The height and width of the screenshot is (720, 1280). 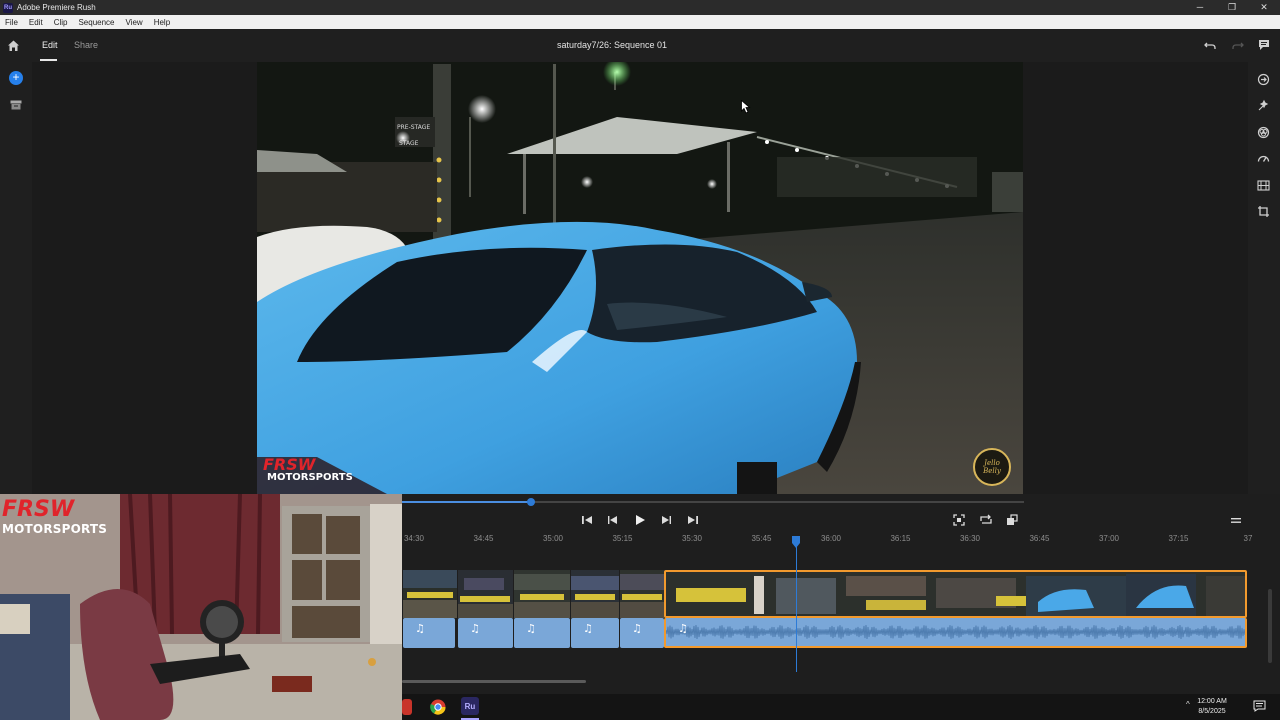 I want to click on ruler-tick-label: 35:15, so click(x=622, y=538).